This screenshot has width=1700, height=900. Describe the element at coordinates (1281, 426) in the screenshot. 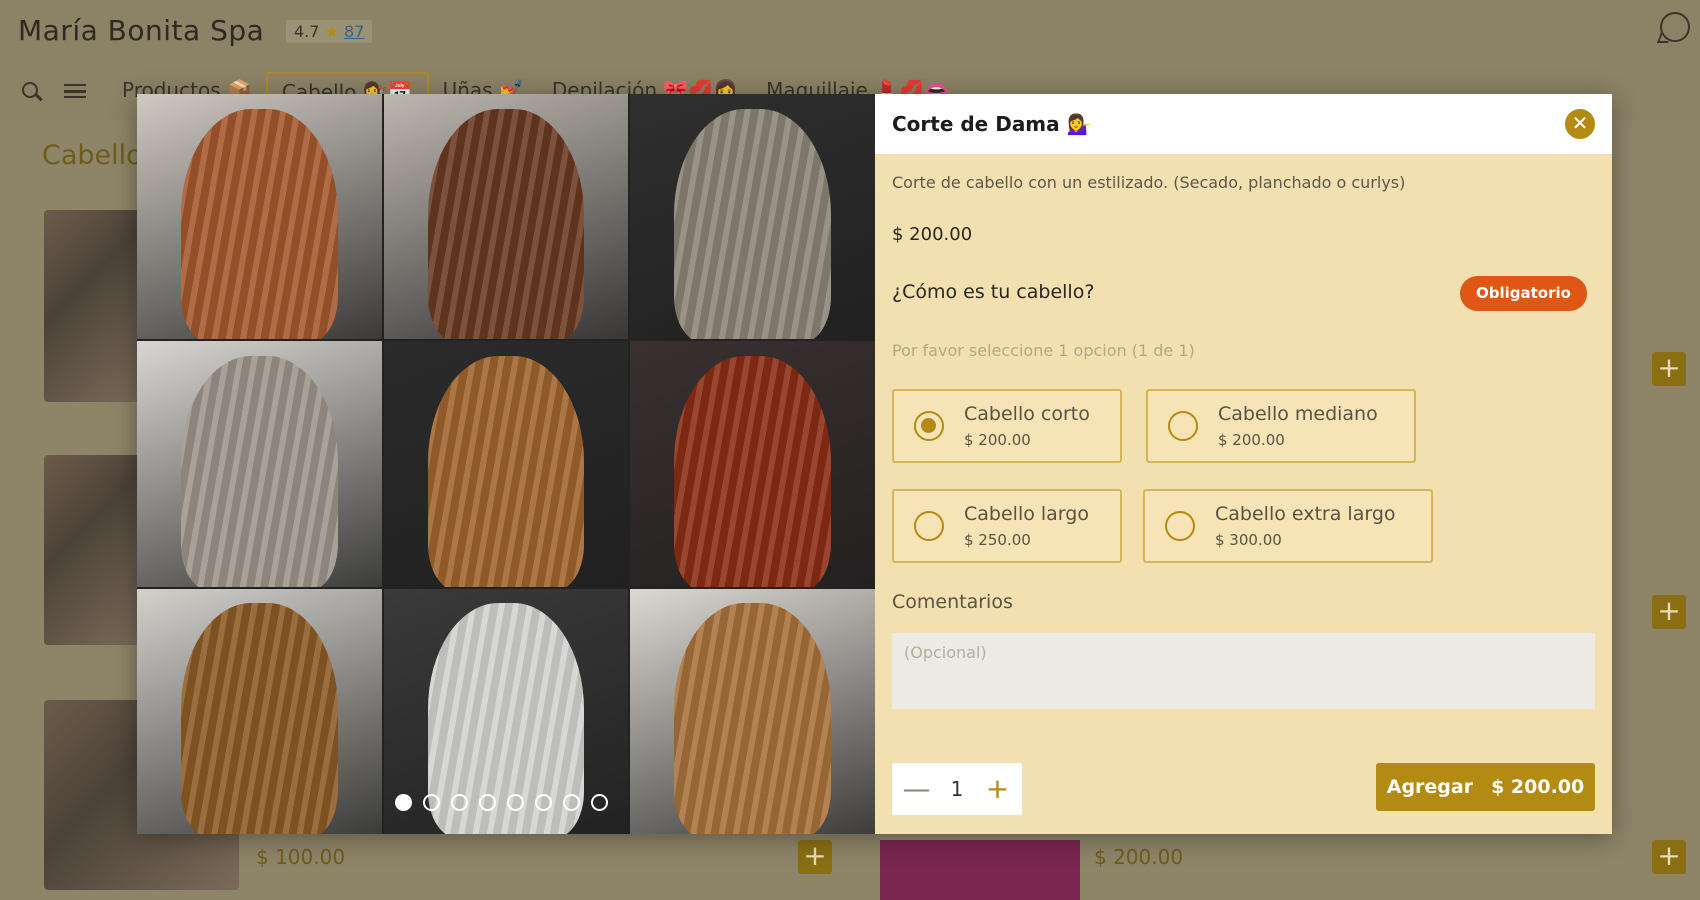

I see `option-cabello-mediano: Cabello mediano $ 200.00` at that location.